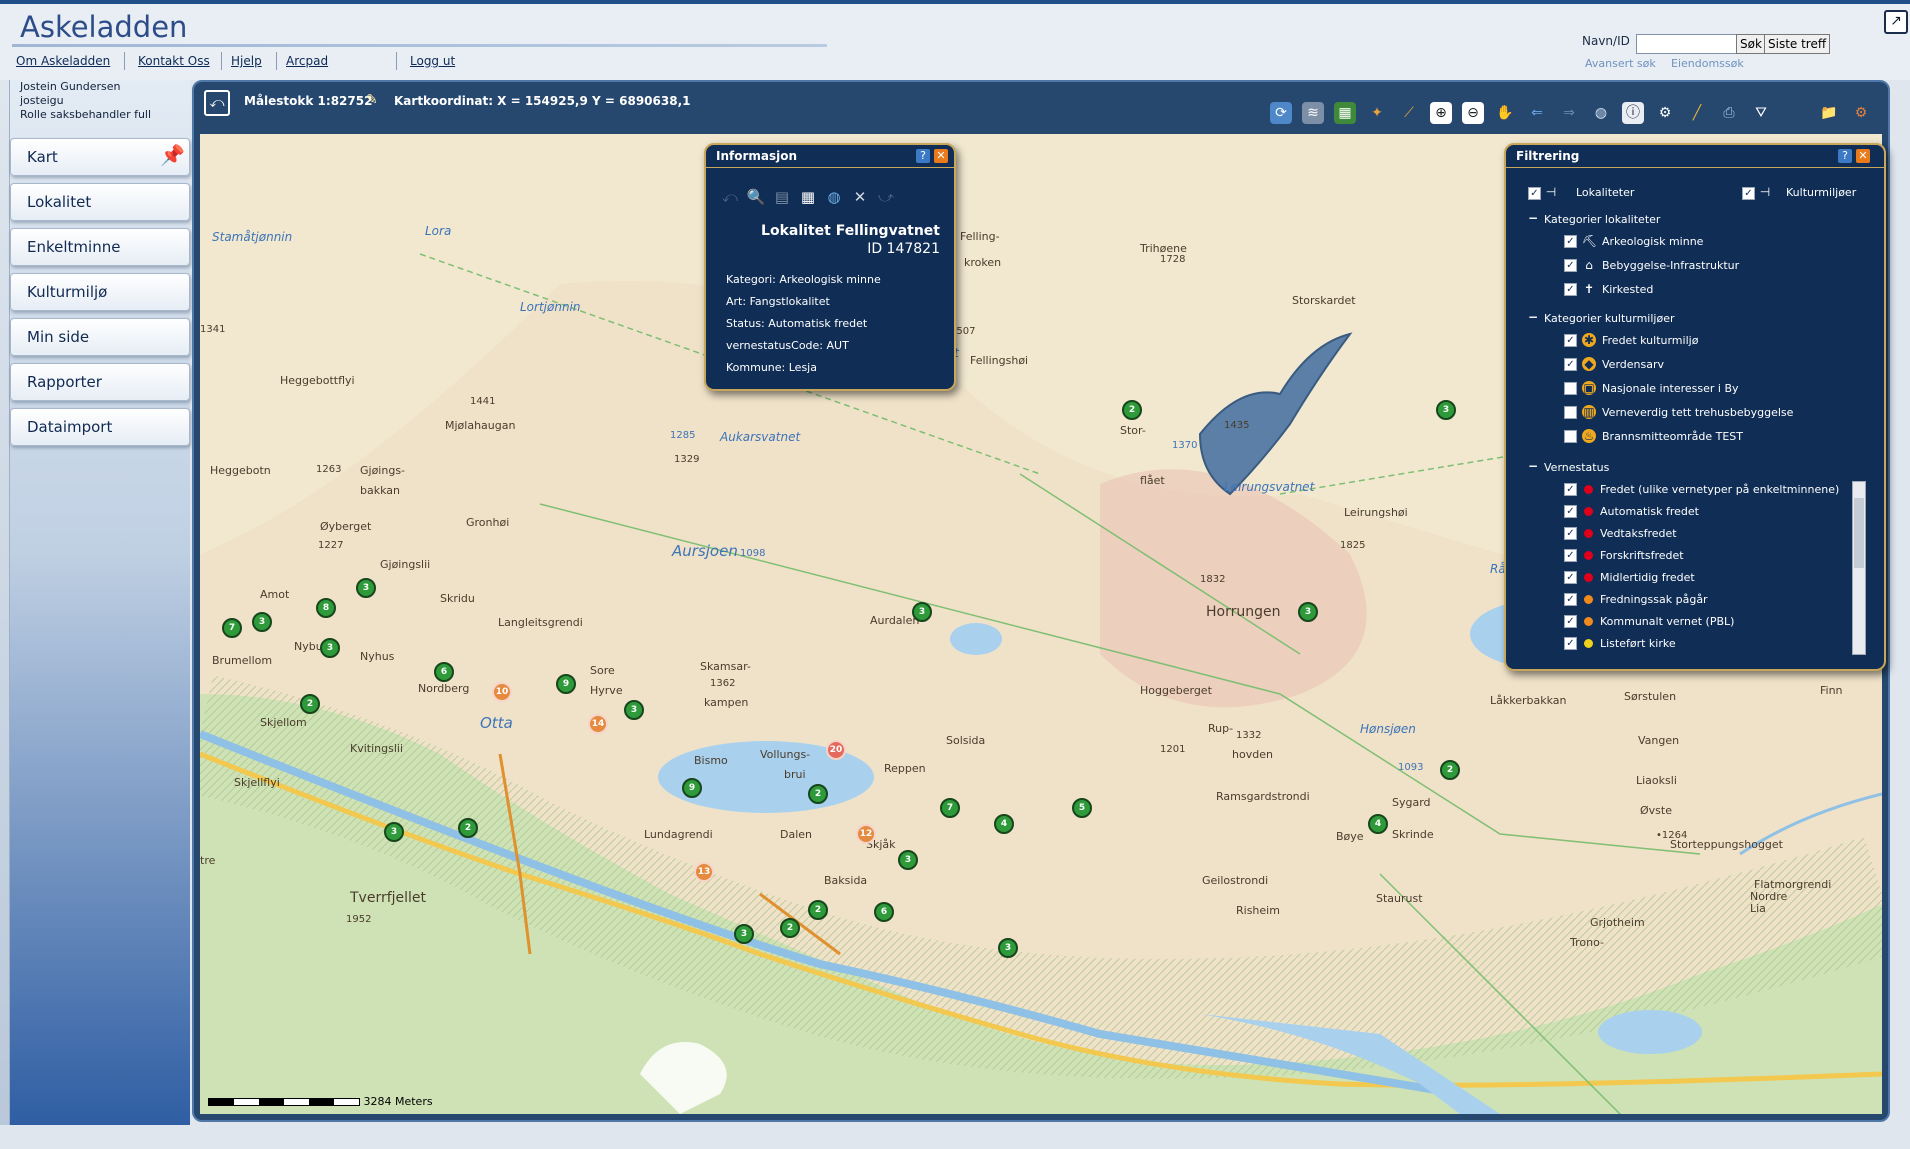 This screenshot has height=1149, width=1910. I want to click on nav-about: Om Askeladden, so click(63, 61).